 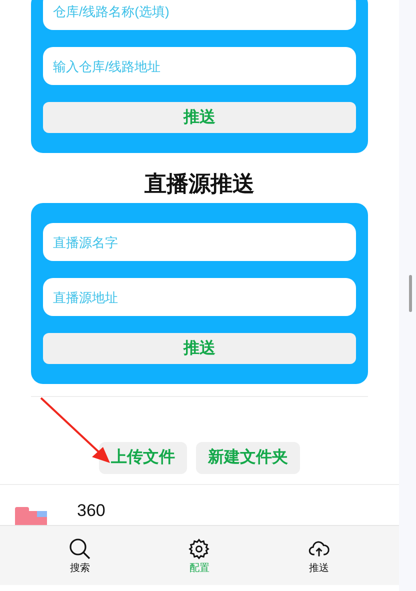 What do you see at coordinates (199, 242) in the screenshot?
I see `input-field: 直播源名字` at bounding box center [199, 242].